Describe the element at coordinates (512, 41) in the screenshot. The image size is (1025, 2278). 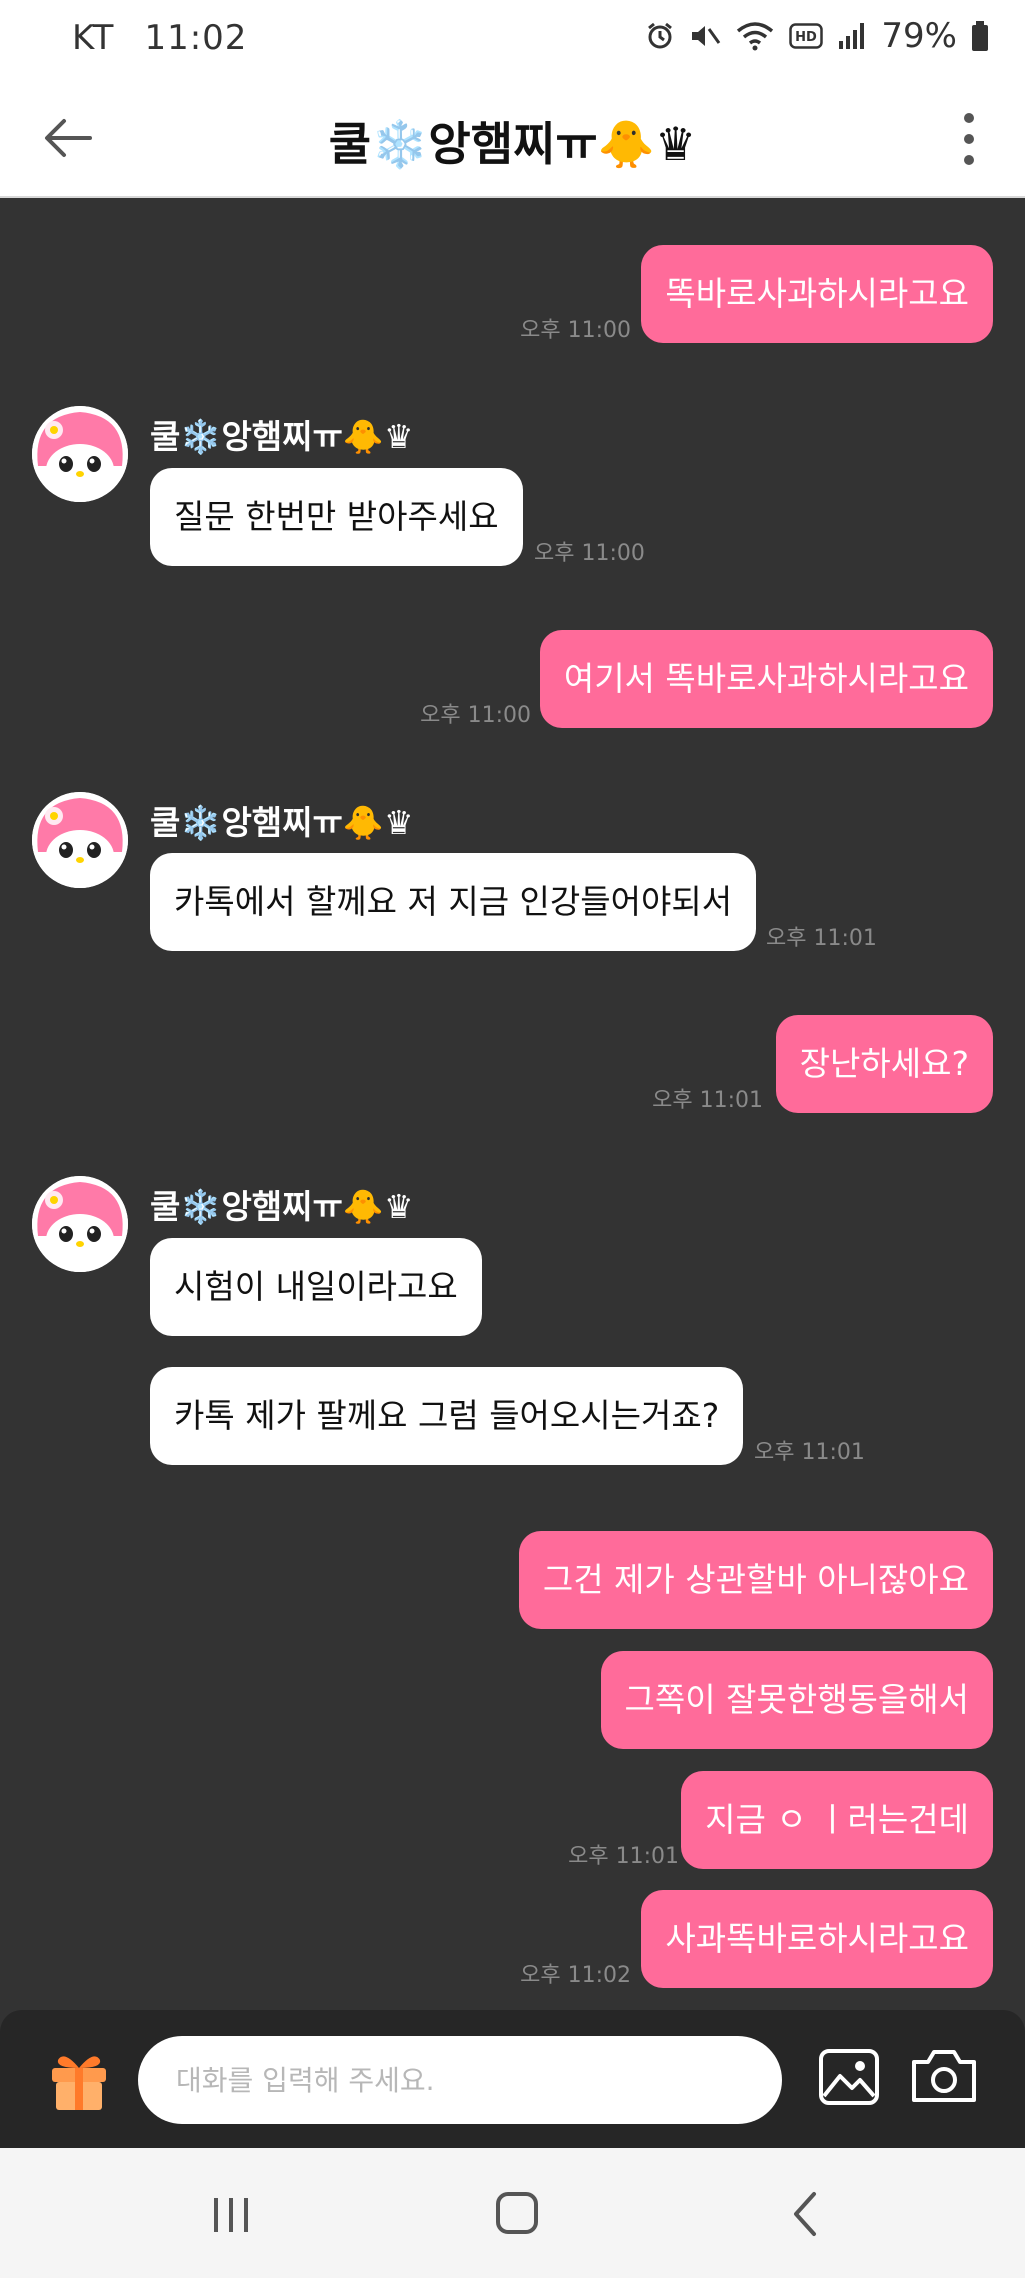
I see `status-bar: KT 11:02 HD 79%` at that location.